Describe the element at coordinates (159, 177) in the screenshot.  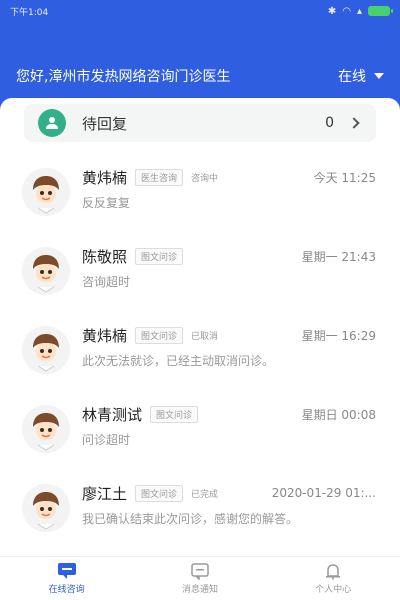
I see `consultation-type-tag: 医生咨询` at that location.